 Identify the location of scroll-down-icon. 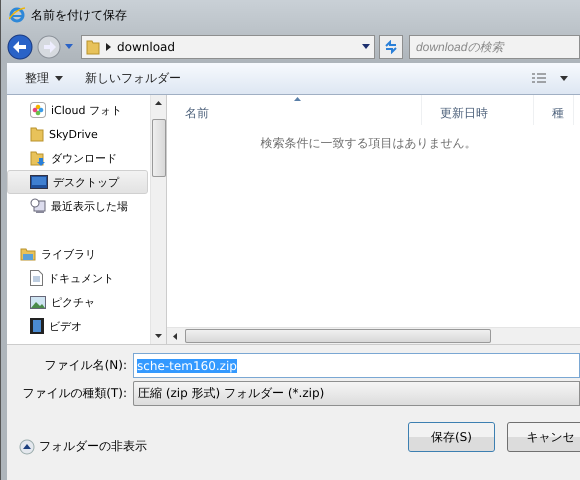
(158, 336).